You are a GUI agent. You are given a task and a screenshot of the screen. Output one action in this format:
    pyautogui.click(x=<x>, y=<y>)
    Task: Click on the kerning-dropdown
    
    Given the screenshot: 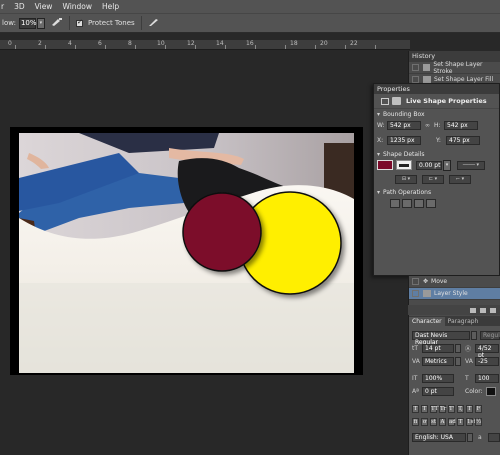 What is the action you would take?
    pyautogui.click(x=458, y=361)
    